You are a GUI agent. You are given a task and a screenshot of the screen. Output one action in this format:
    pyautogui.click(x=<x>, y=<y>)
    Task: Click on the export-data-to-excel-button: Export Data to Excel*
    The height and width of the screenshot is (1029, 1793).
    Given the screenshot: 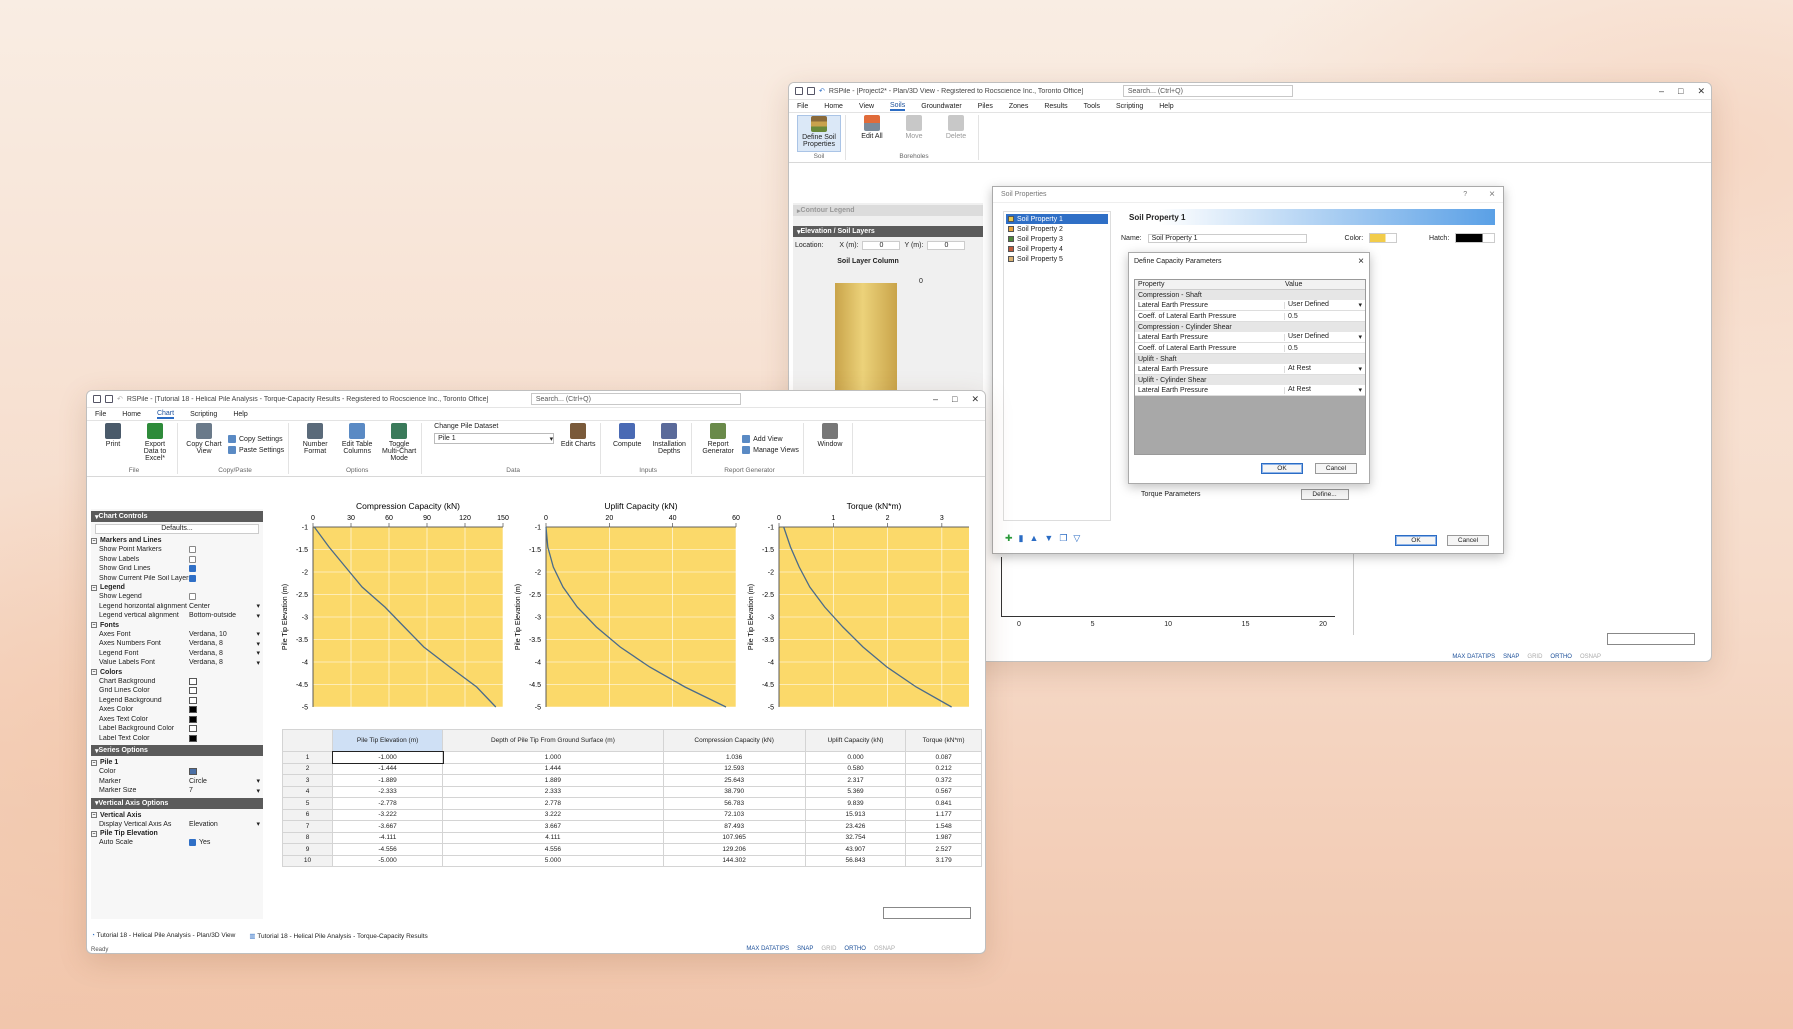 What is the action you would take?
    pyautogui.click(x=155, y=444)
    